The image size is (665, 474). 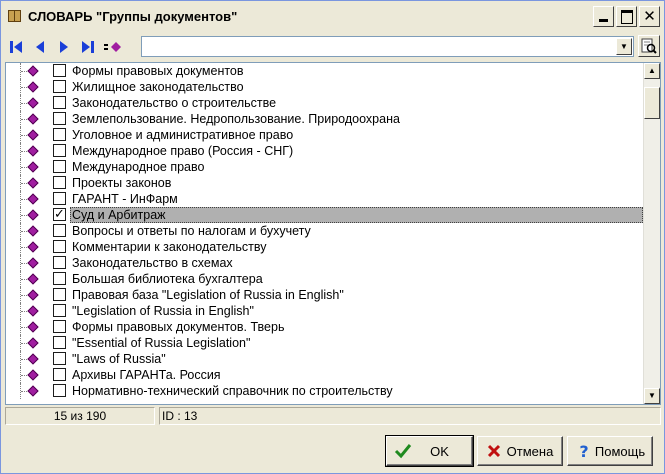 I want to click on list-item: Большая библиотека бухгалтера, so click(x=324, y=279).